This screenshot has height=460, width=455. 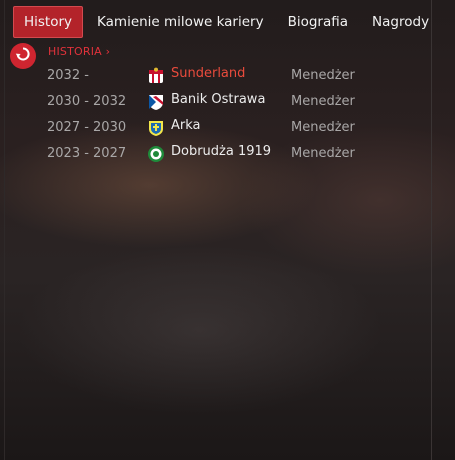 I want to click on history-years: 2030 - 2032, so click(x=87, y=101).